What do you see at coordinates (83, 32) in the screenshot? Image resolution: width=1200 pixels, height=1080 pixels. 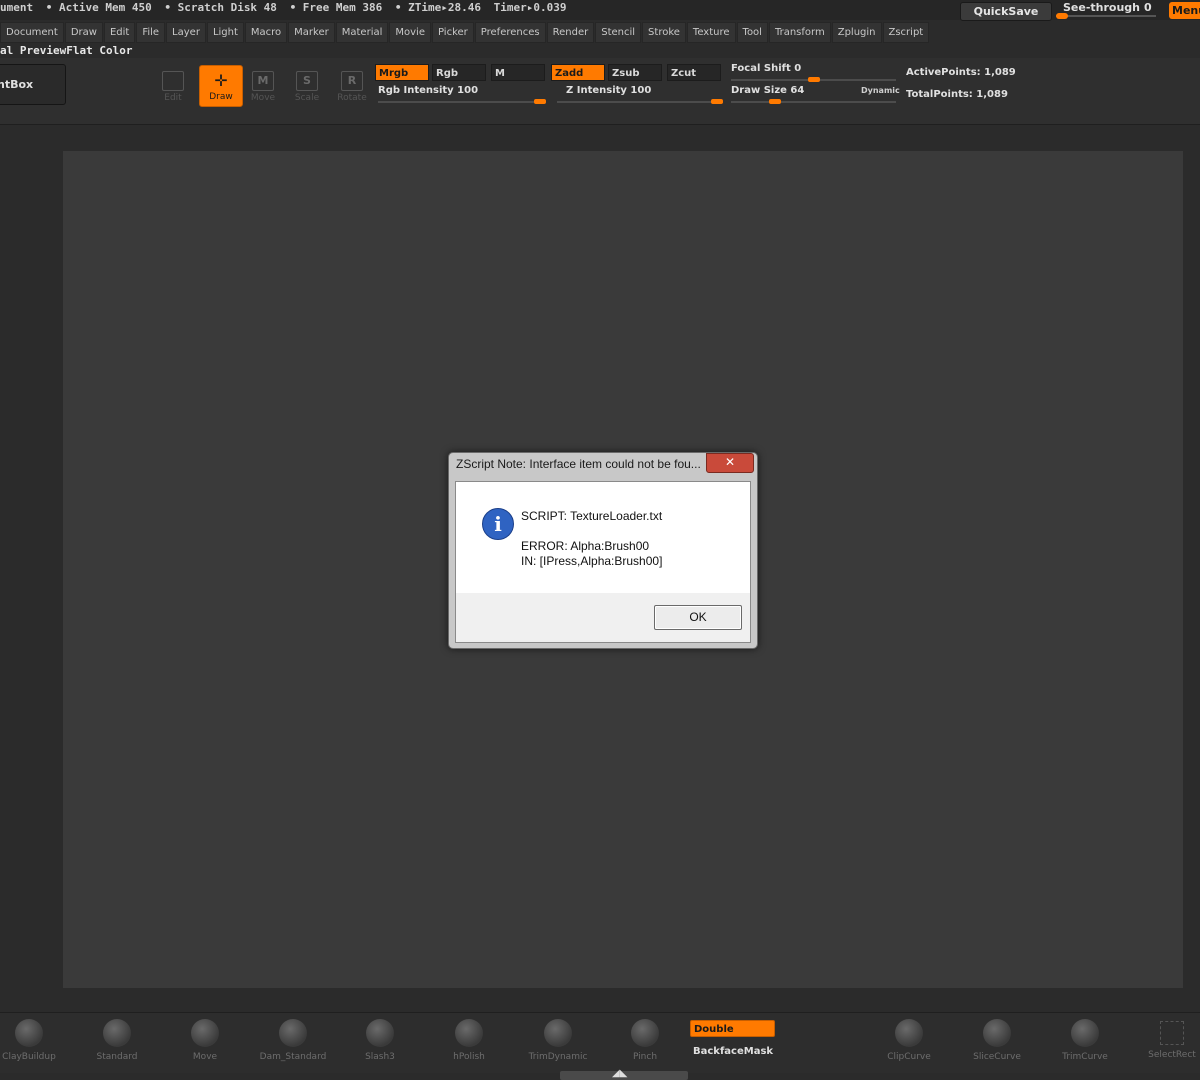 I see `menu-draw: Draw` at bounding box center [83, 32].